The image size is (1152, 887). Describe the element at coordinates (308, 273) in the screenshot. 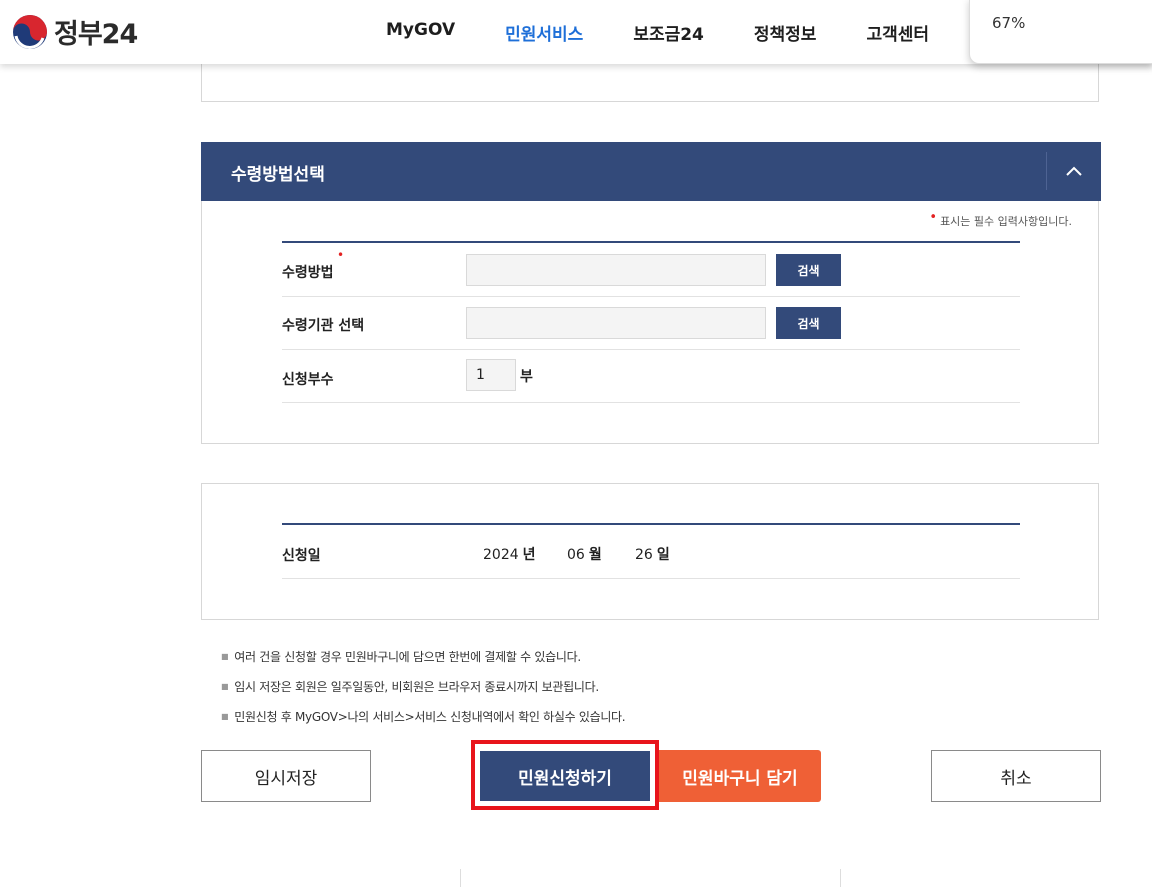

I see `receive-method-label: 수령방법` at that location.